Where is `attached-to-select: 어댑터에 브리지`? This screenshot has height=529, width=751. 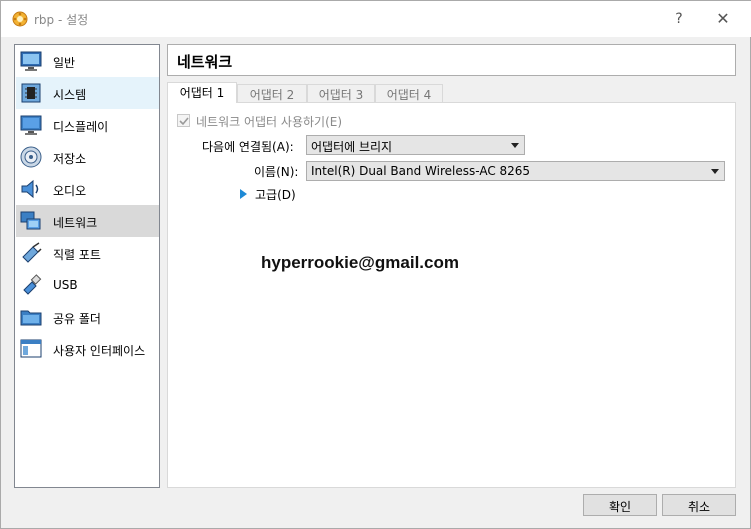 attached-to-select: 어댑터에 브리지 is located at coordinates (415, 145).